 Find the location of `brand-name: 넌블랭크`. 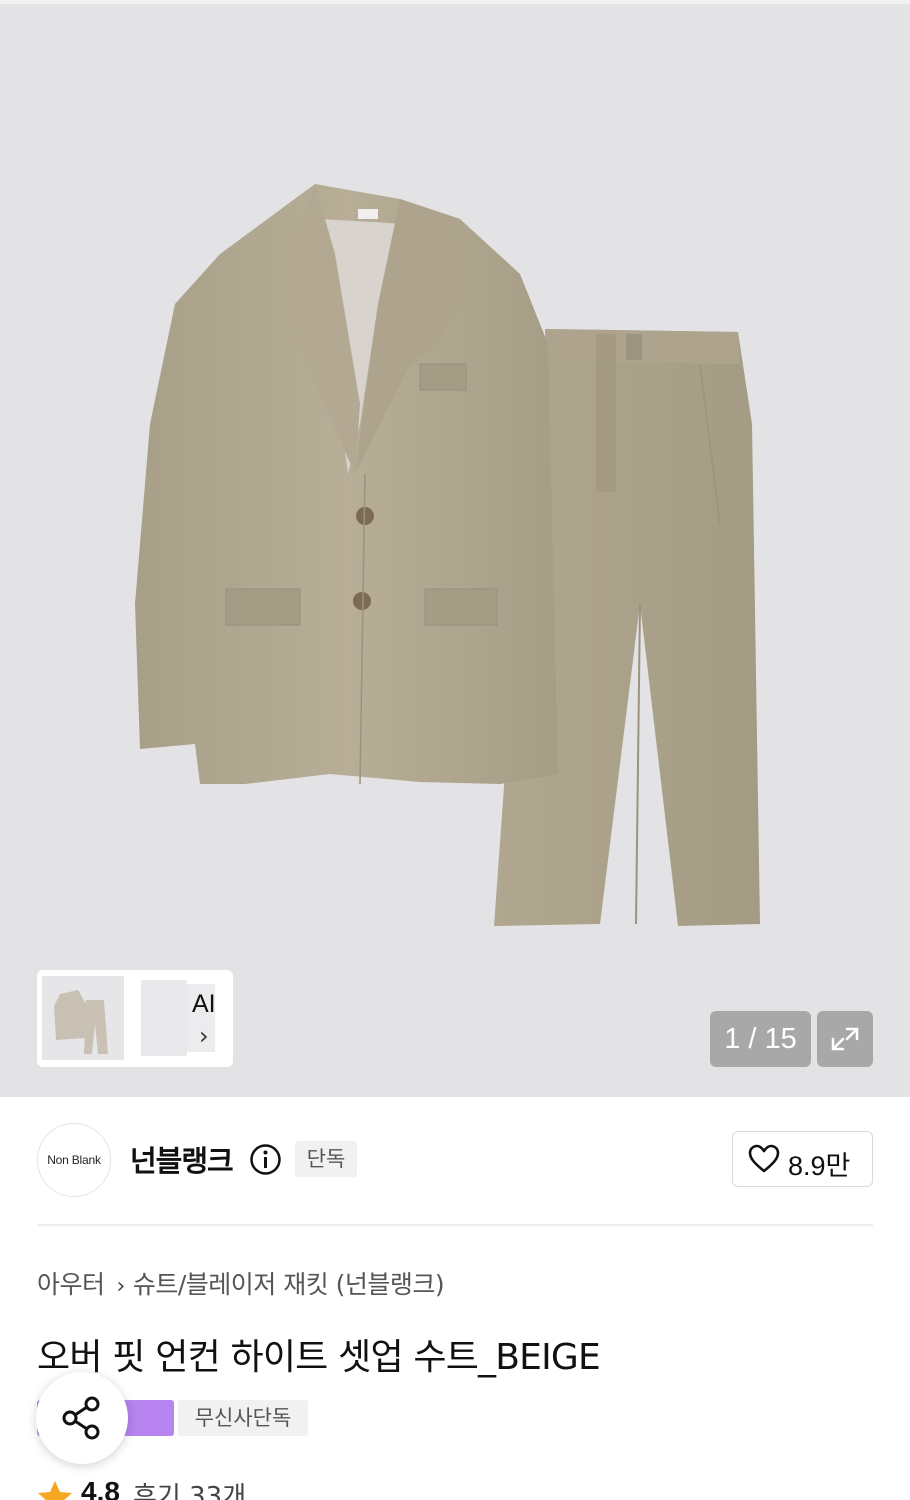

brand-name: 넌블랭크 is located at coordinates (182, 1159).